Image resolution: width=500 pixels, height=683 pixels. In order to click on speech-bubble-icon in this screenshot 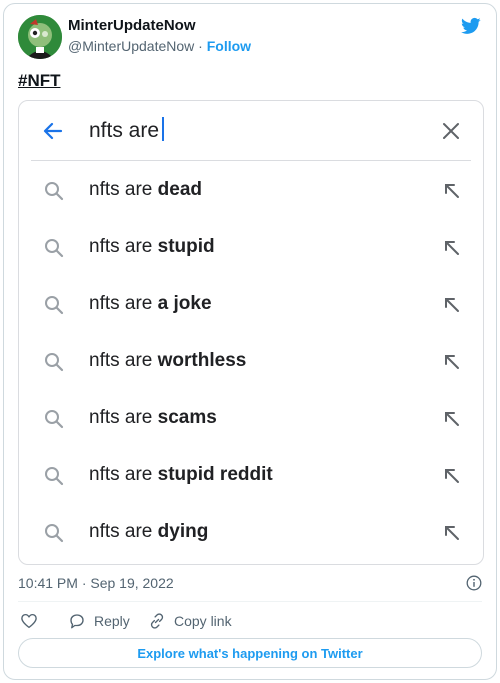, I will do `click(77, 621)`.